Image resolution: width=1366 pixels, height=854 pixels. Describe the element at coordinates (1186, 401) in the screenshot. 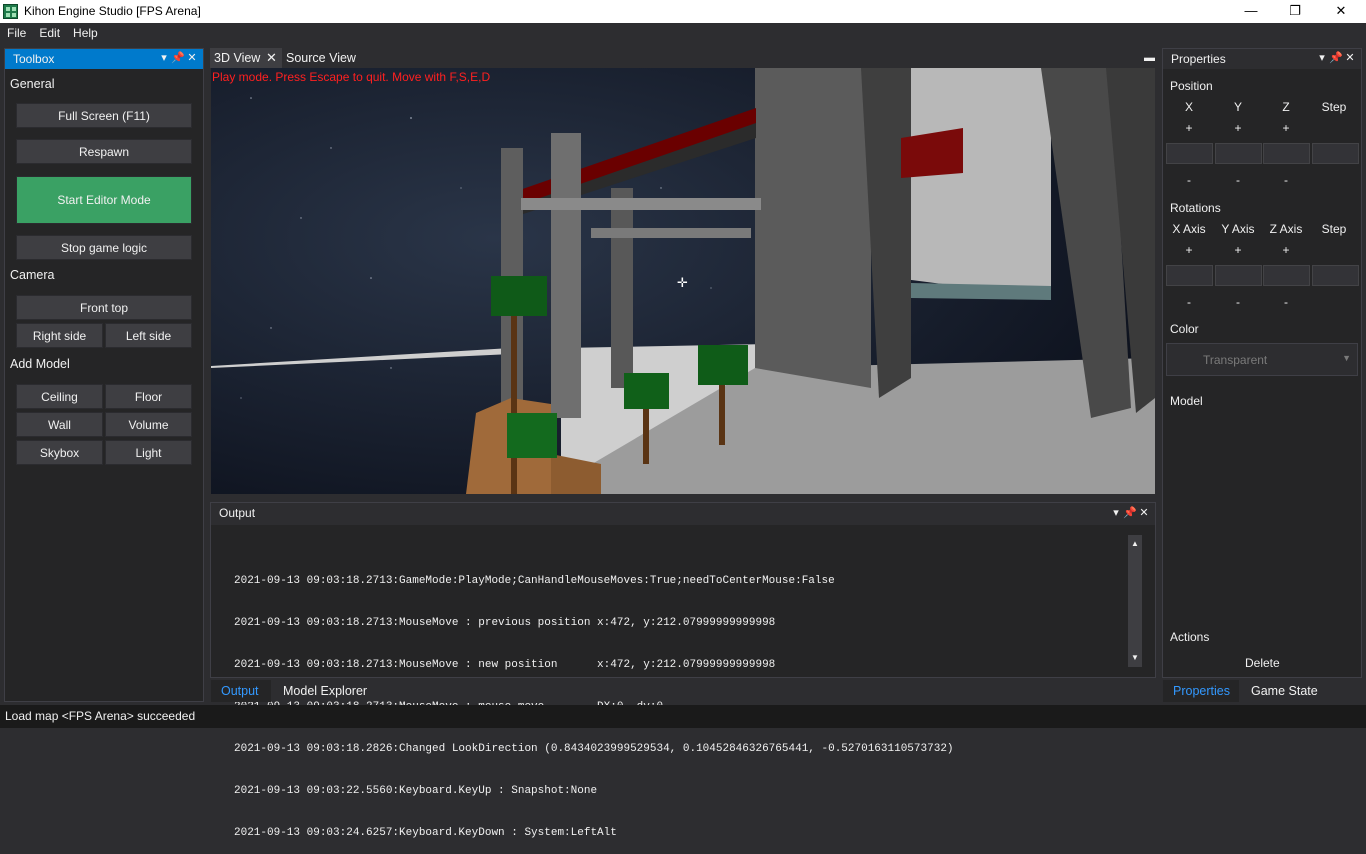

I see `model-label: Model` at that location.